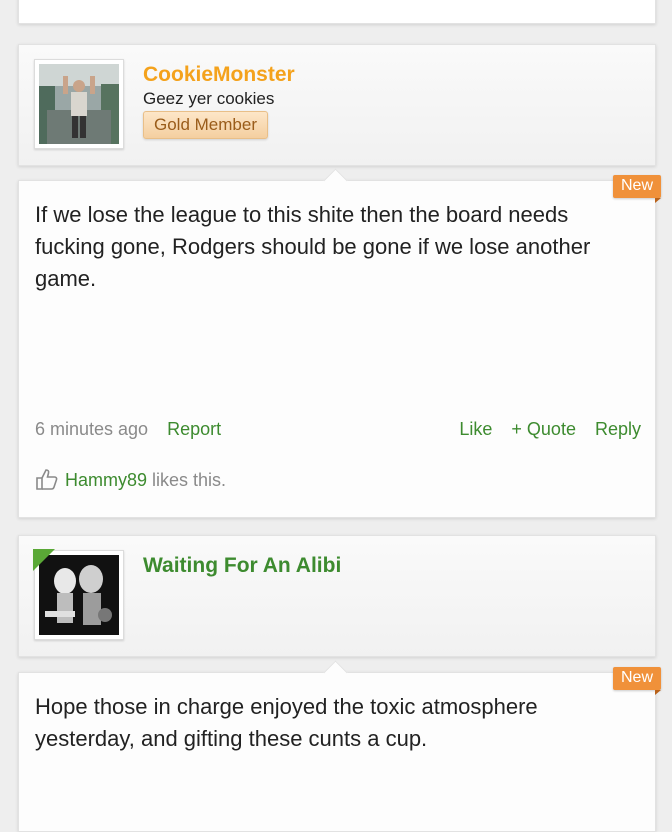 This screenshot has width=672, height=832. I want to click on user-title: Geez yer cookies, so click(209, 98).